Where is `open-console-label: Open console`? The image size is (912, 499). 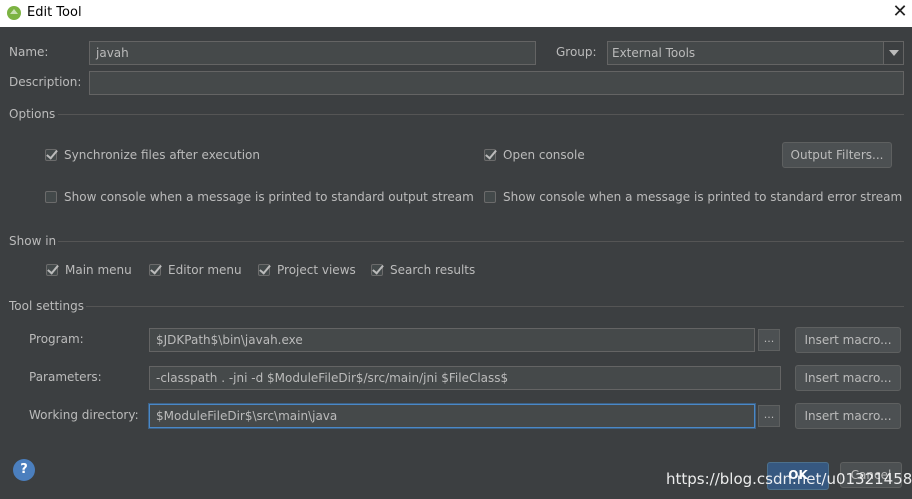
open-console-label: Open console is located at coordinates (544, 155).